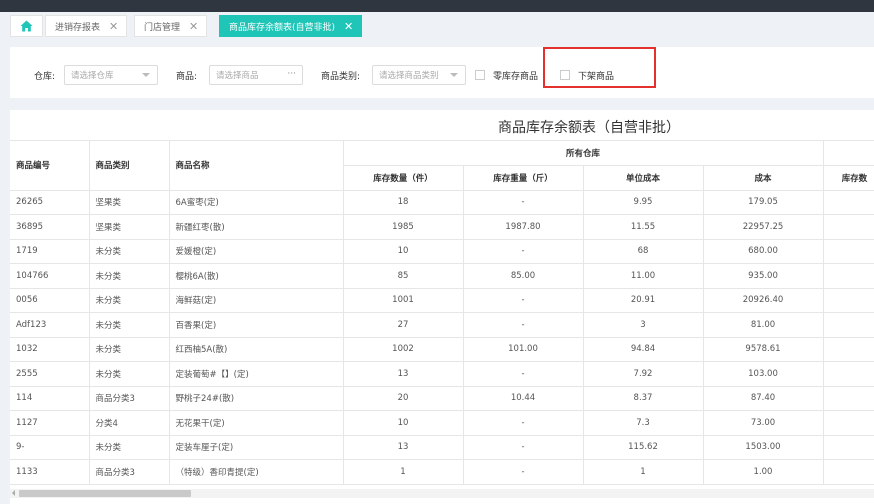  I want to click on table-row: 114 商品分类3 野桃子24#(散) 20 10.44 8.37 87.40, so click(442, 398).